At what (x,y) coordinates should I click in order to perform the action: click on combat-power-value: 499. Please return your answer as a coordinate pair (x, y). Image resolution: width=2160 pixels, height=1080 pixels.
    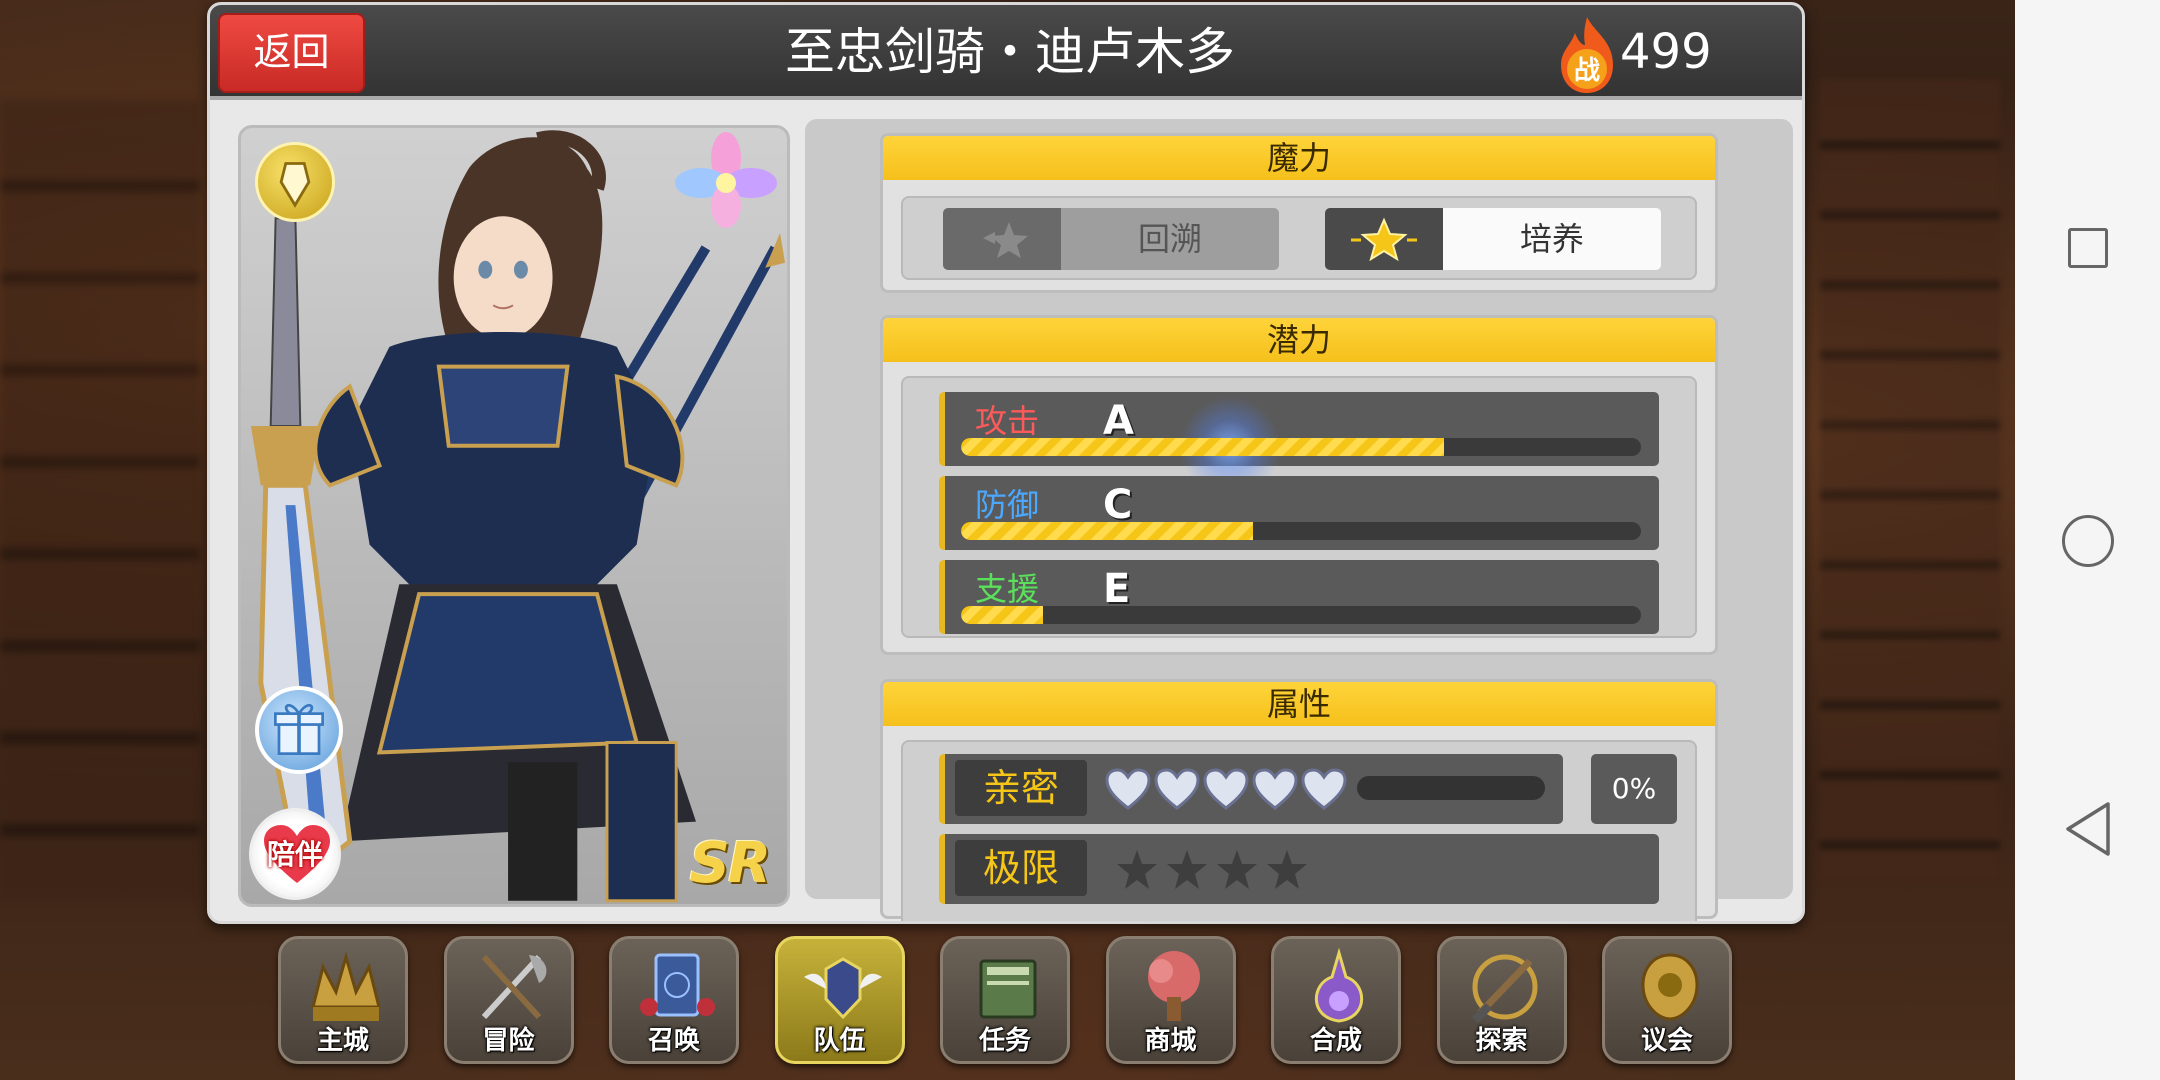
    Looking at the image, I should click on (1666, 52).